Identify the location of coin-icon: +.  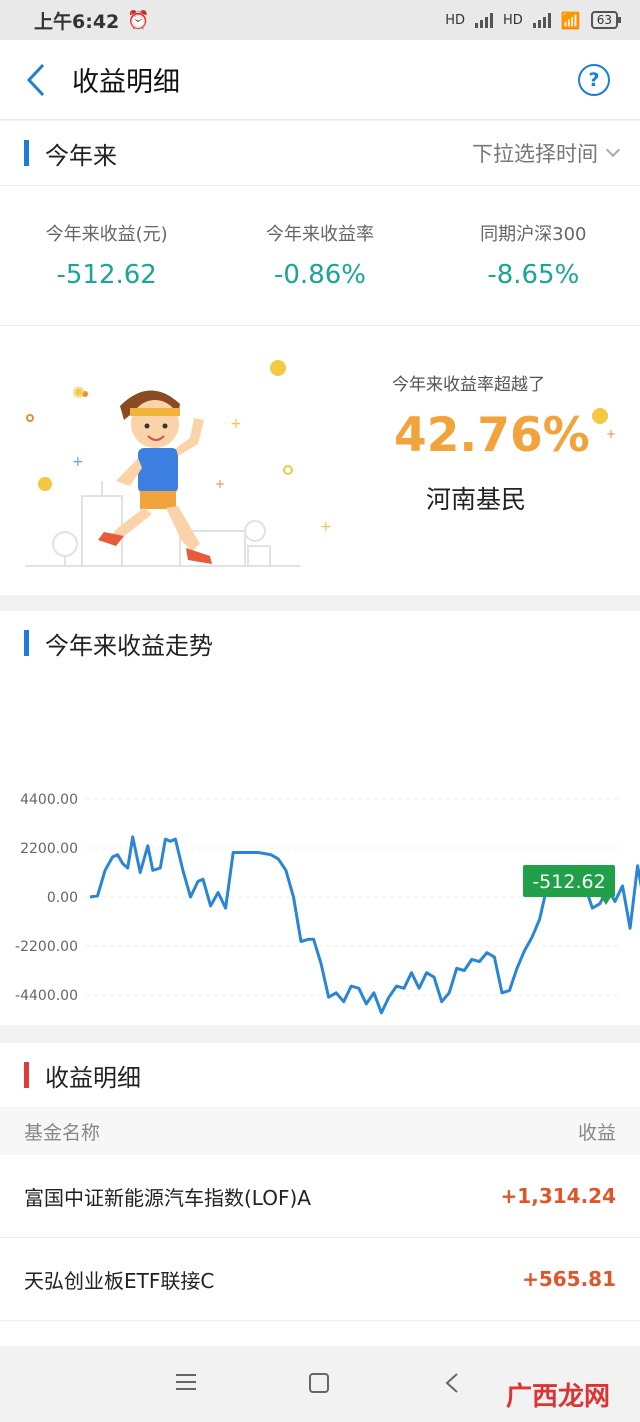
(604, 424).